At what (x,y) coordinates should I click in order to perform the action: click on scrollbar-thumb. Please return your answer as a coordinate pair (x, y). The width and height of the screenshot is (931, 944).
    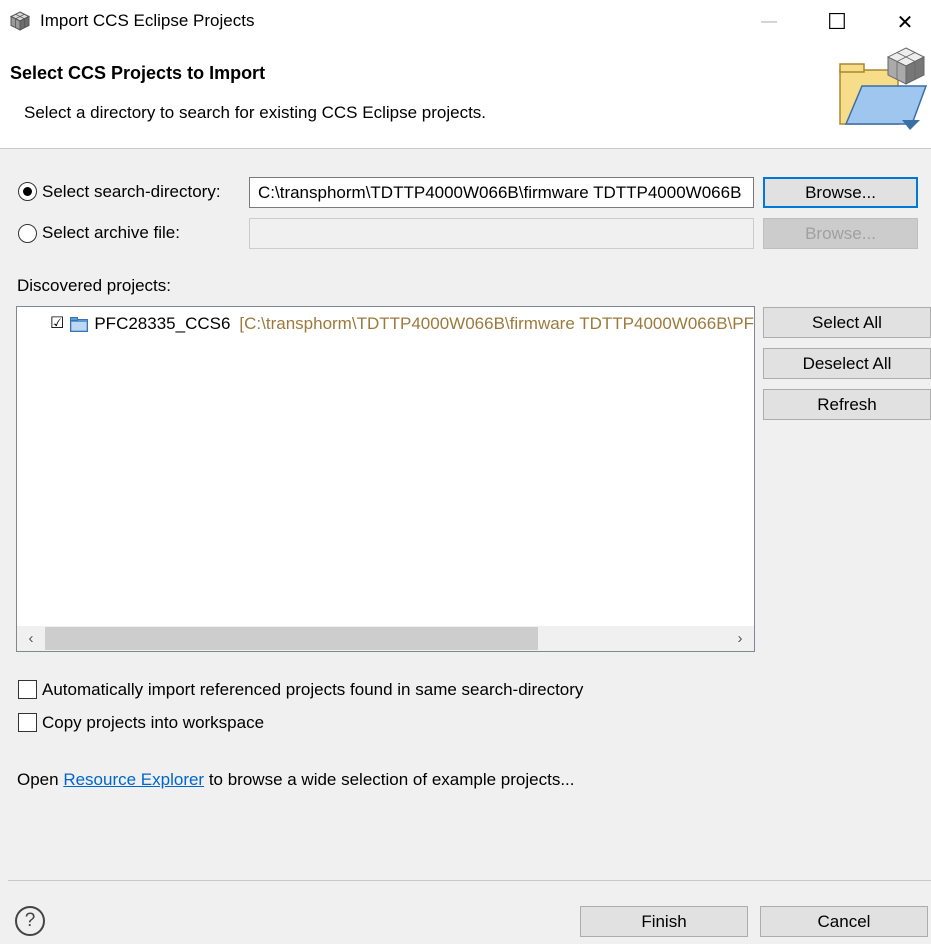
    Looking at the image, I should click on (291, 638).